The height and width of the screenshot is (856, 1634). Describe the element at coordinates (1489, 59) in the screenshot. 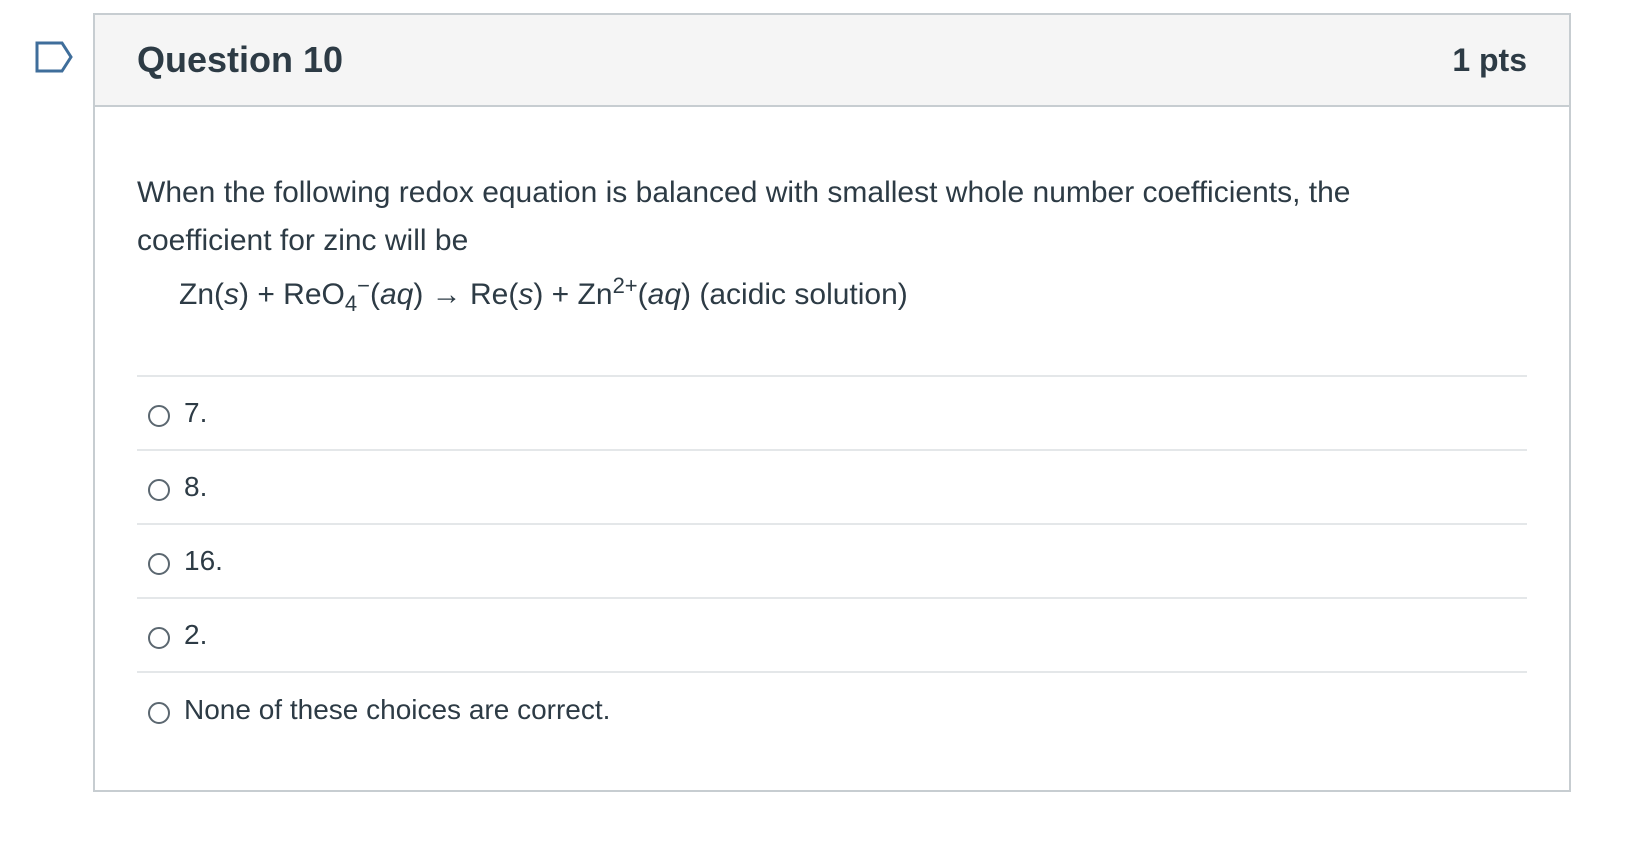

I see `question-points: 1 pts` at that location.